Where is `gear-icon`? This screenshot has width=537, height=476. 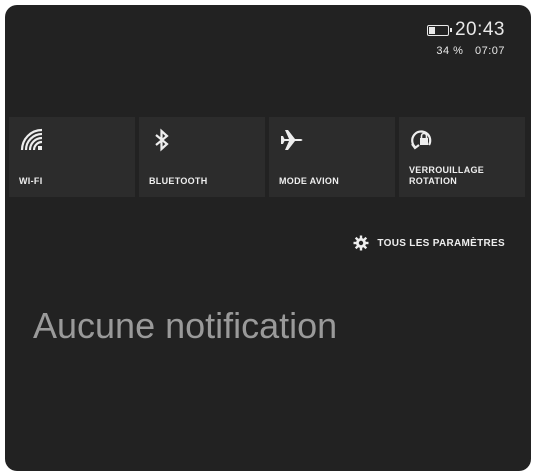
gear-icon is located at coordinates (361, 243).